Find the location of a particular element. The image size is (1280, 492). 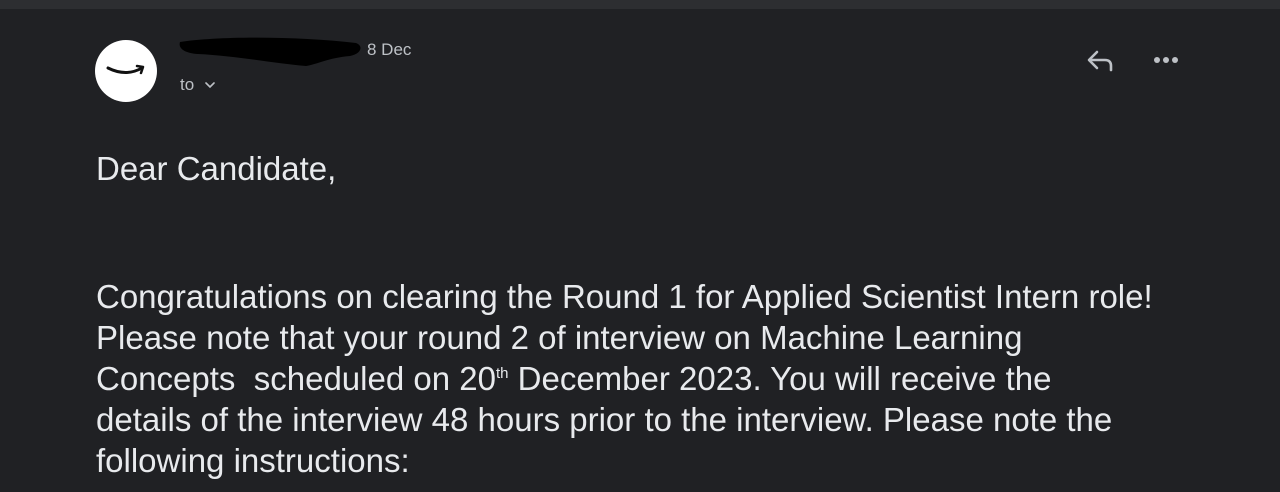

sender-avatar is located at coordinates (126, 71).